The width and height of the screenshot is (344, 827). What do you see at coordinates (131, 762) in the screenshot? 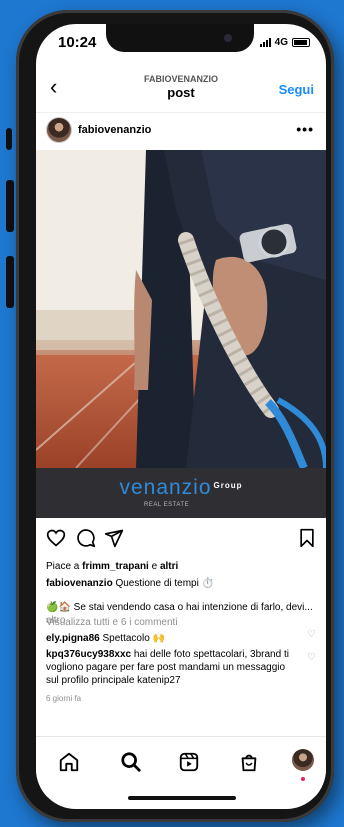
I see `search-icon` at bounding box center [131, 762].